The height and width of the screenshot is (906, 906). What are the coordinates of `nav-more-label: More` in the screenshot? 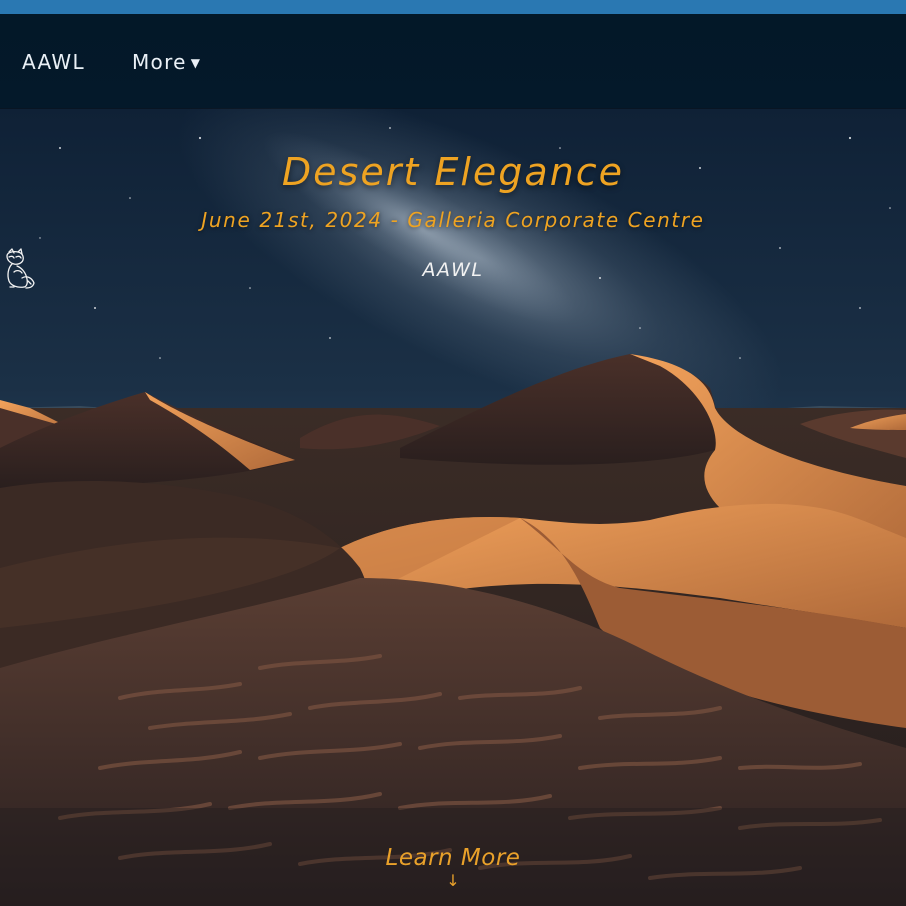 It's located at (159, 62).